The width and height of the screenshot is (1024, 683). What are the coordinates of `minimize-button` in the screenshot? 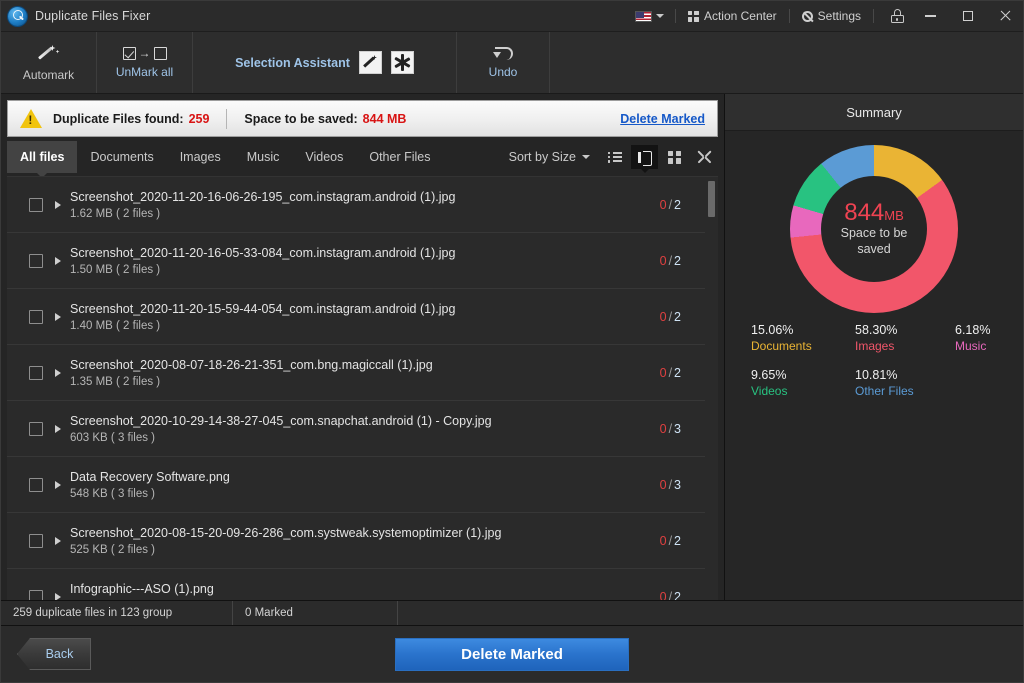 It's located at (930, 16).